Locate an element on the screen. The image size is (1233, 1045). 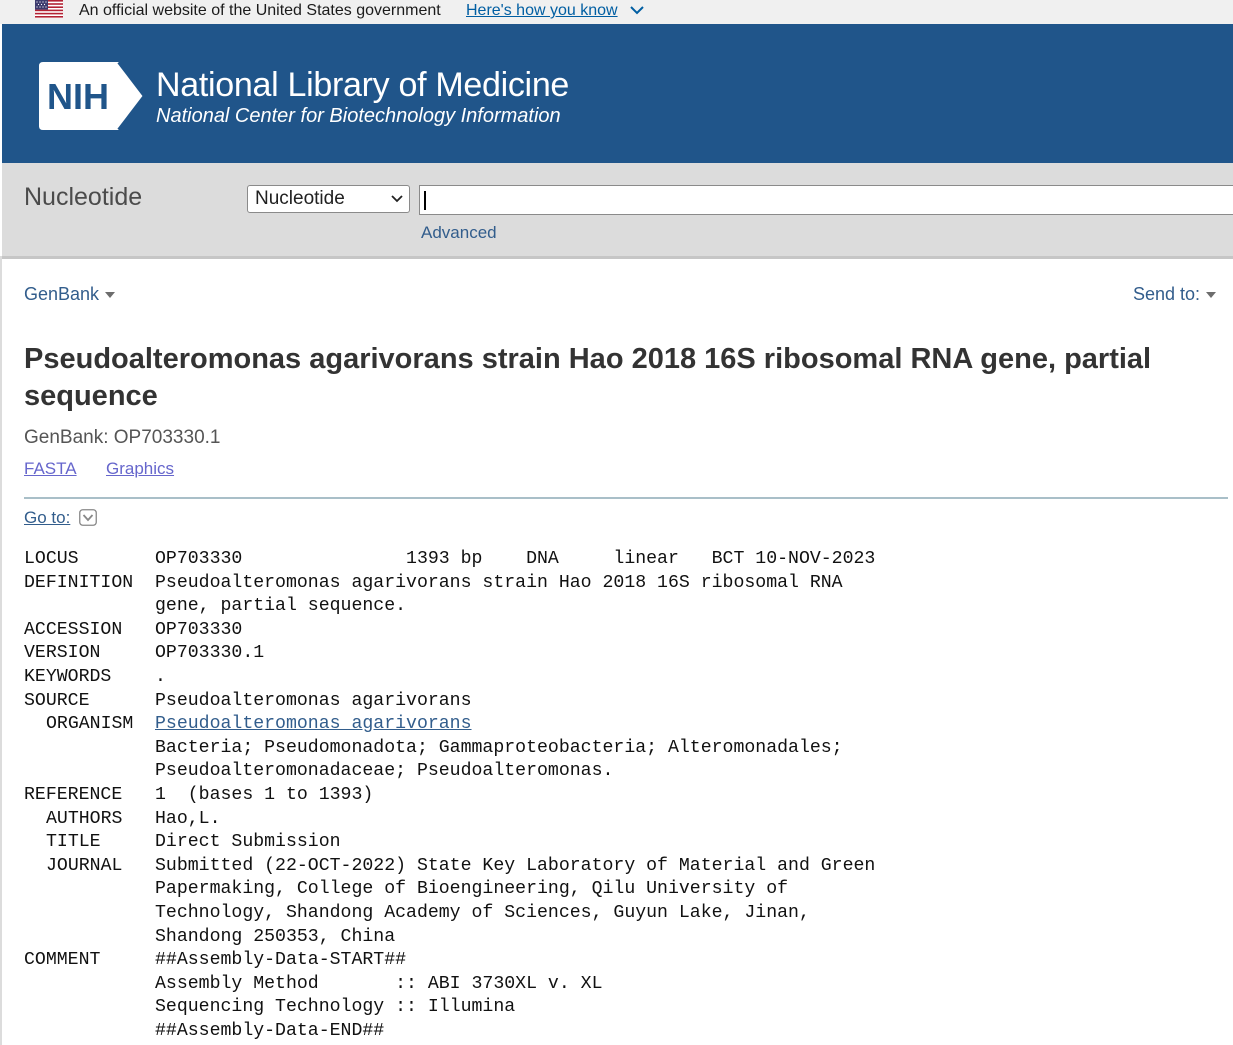
comment-row-cont: Sequencing Technology :: Illumina is located at coordinates (624, 1008).